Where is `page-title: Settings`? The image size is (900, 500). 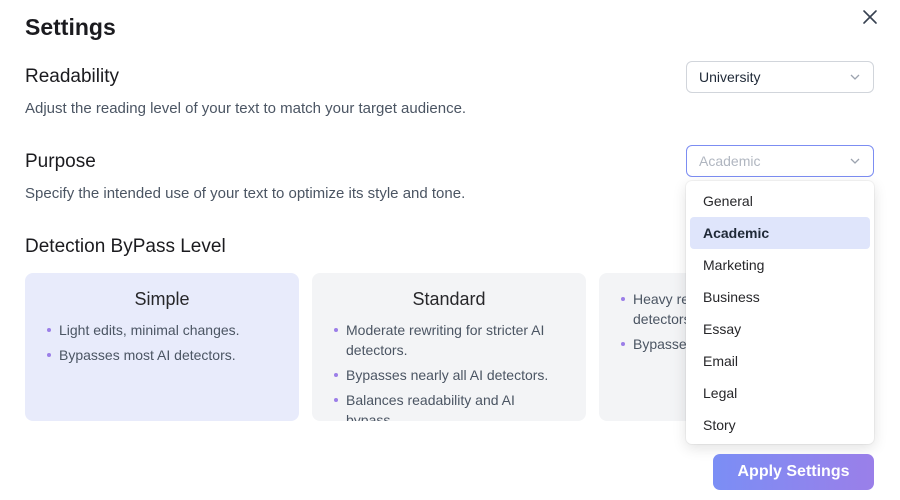 page-title: Settings is located at coordinates (70, 27).